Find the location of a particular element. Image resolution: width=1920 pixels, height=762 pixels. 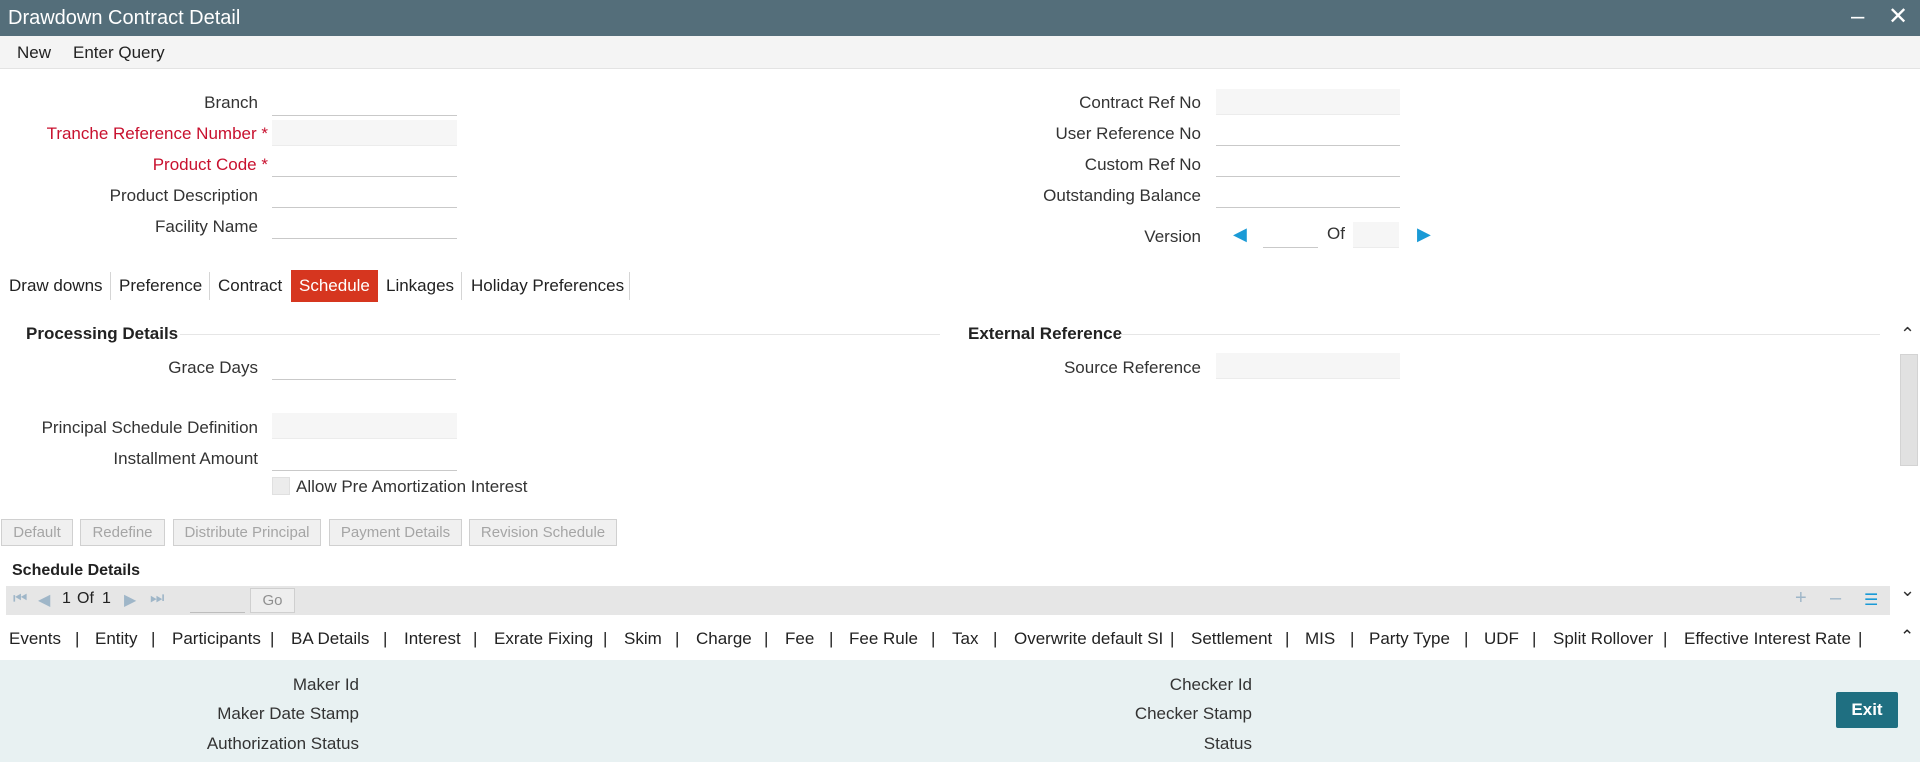

link-entity: Entity is located at coordinates (116, 639).